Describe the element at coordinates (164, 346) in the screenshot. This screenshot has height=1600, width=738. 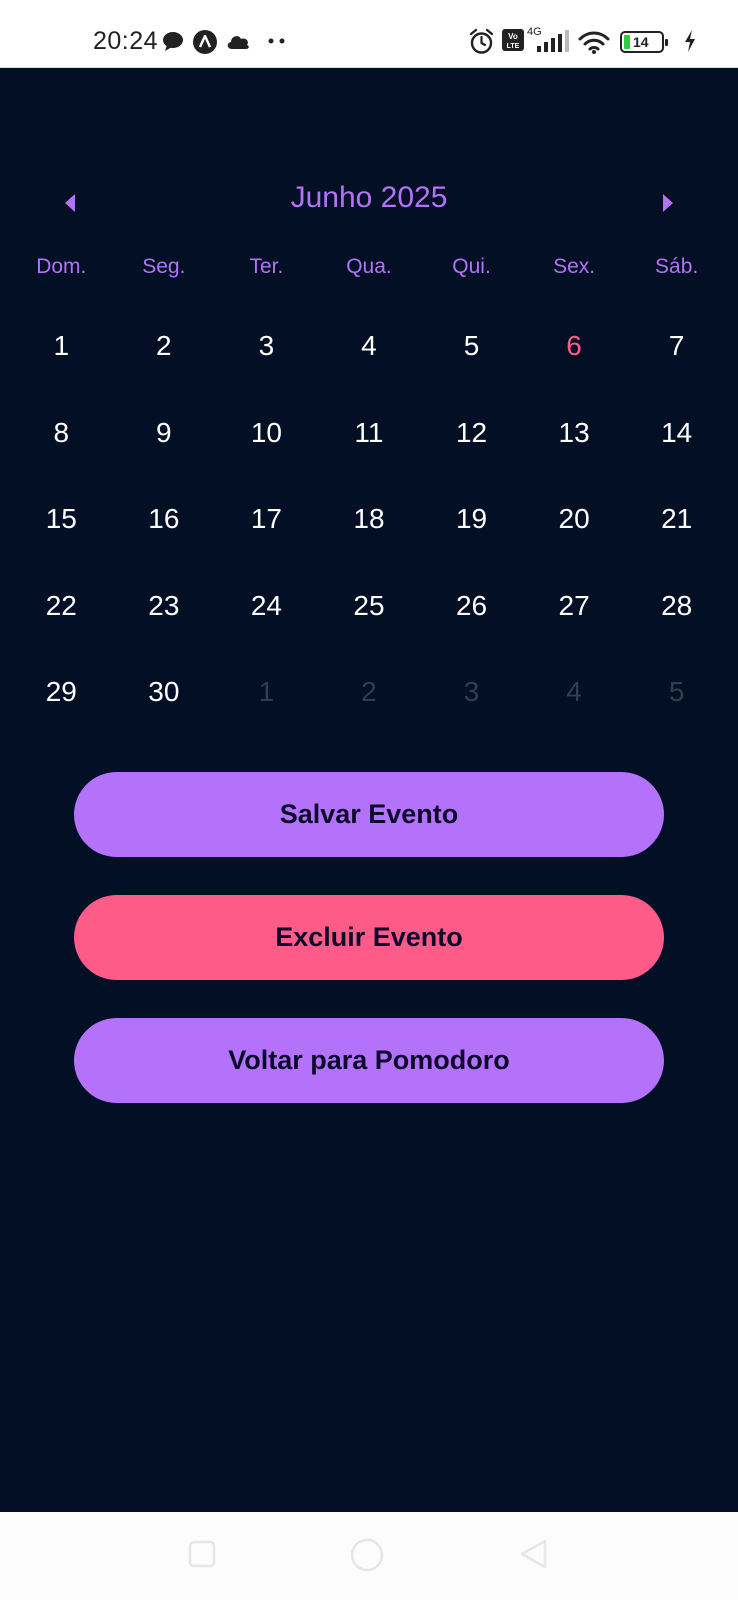
I see `calendar-day: 2` at that location.